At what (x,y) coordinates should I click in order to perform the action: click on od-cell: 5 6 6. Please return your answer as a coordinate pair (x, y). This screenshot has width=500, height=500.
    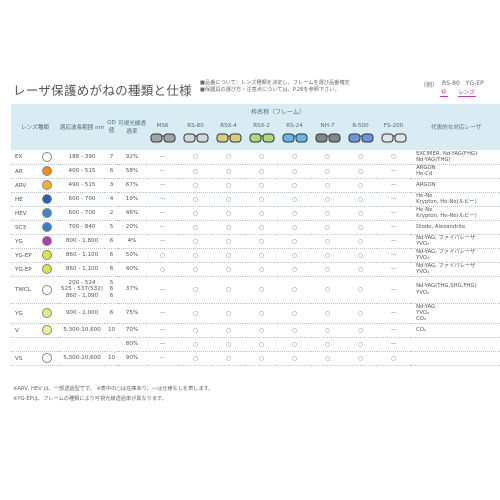
    Looking at the image, I should click on (111, 289).